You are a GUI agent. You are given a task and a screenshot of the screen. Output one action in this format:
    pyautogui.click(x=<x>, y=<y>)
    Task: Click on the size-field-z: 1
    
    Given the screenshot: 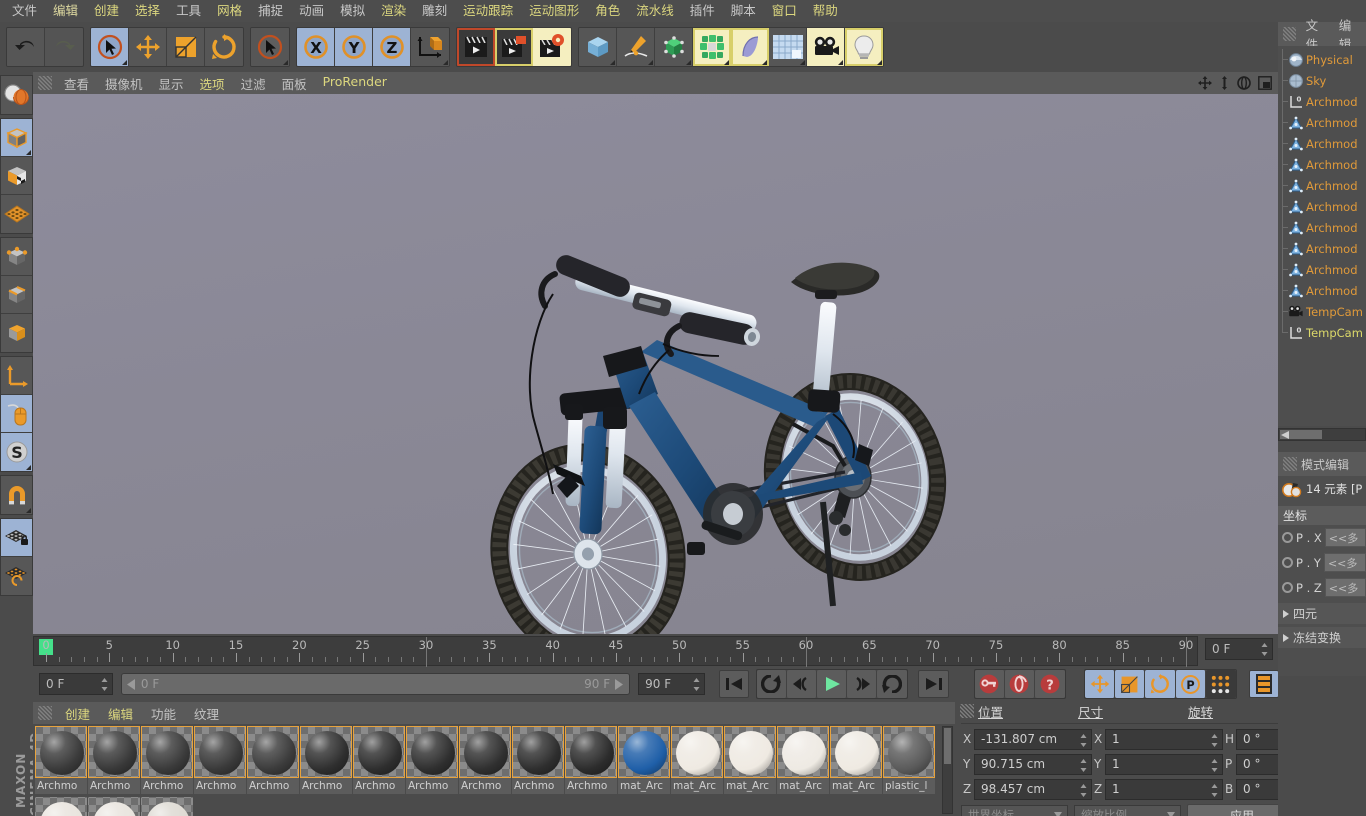 What is the action you would take?
    pyautogui.click(x=1164, y=789)
    